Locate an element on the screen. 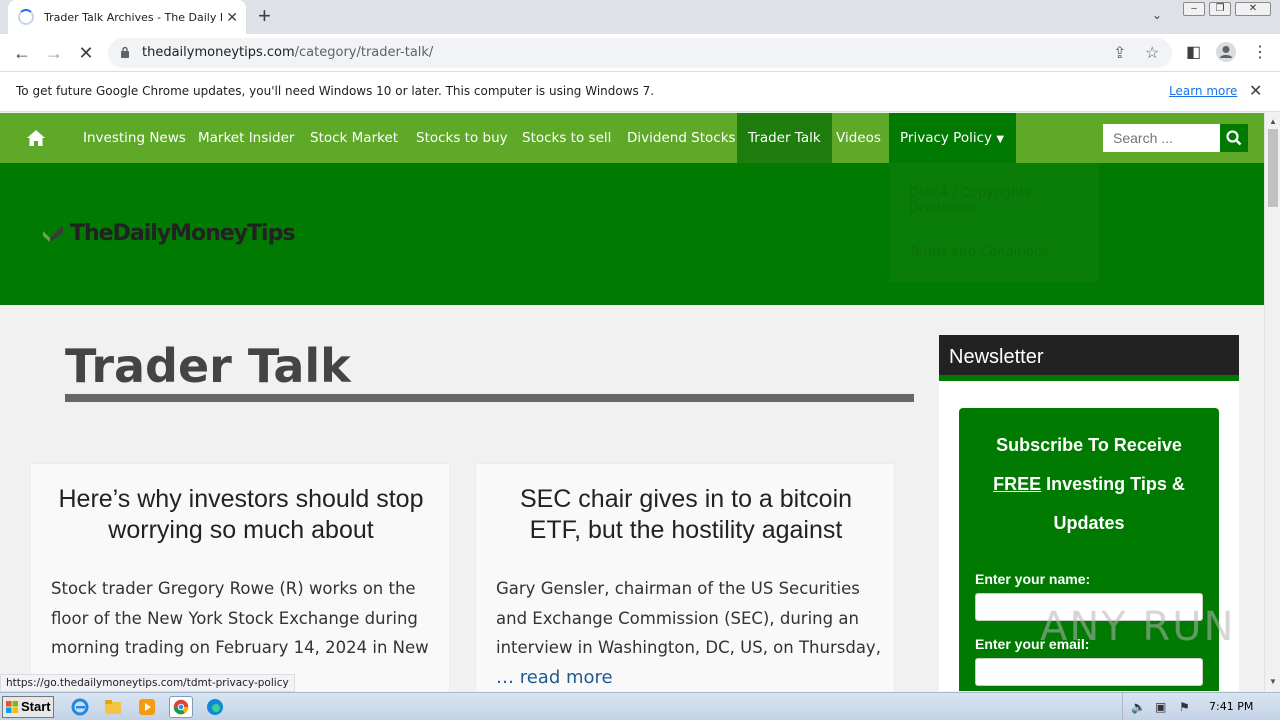 This screenshot has width=1280, height=720. bookmark-star-icon: ☆ is located at coordinates (1152, 53).